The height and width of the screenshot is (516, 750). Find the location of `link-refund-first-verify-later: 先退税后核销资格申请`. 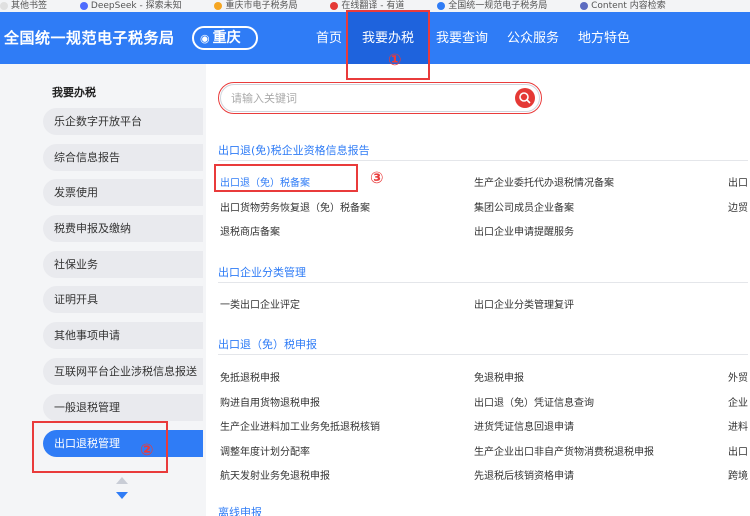

link-refund-first-verify-later: 先退税后核销资格申请 is located at coordinates (524, 474).